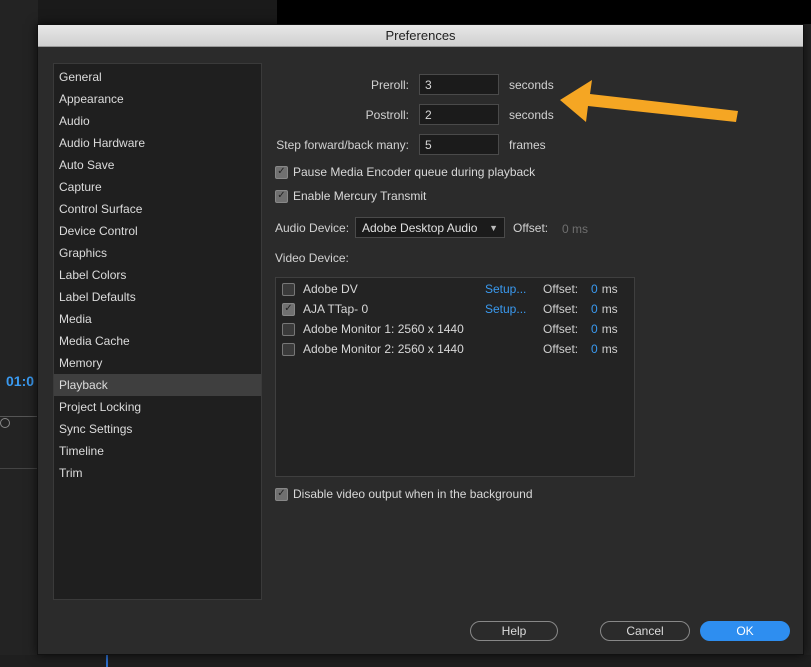 Image resolution: width=811 pixels, height=667 pixels. What do you see at coordinates (157, 187) in the screenshot?
I see `sidebar-item-capture: Capture` at bounding box center [157, 187].